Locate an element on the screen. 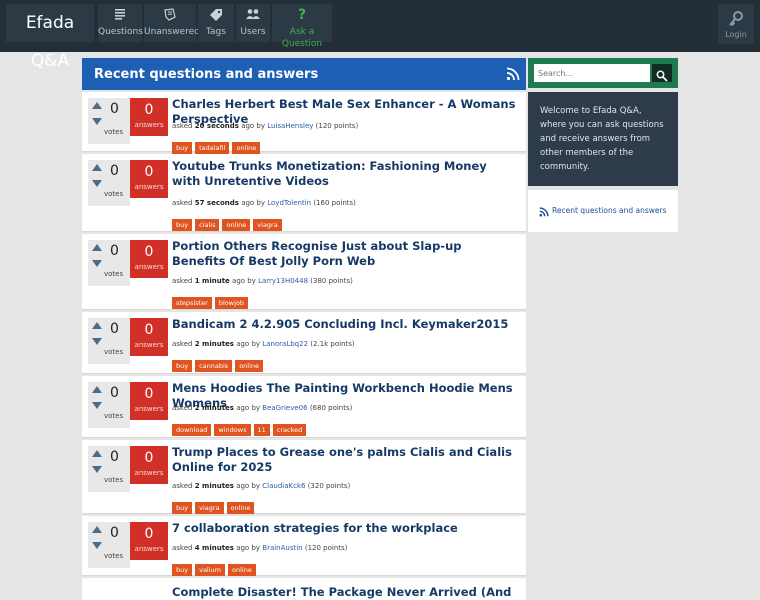 The height and width of the screenshot is (600, 760). unanswered-icon is located at coordinates (170, 15).